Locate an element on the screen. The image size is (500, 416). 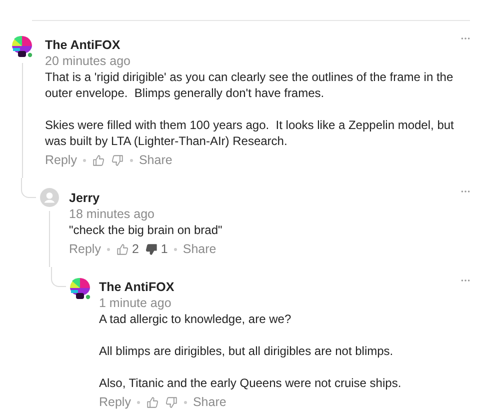
author-name: Jerry is located at coordinates (111, 198).